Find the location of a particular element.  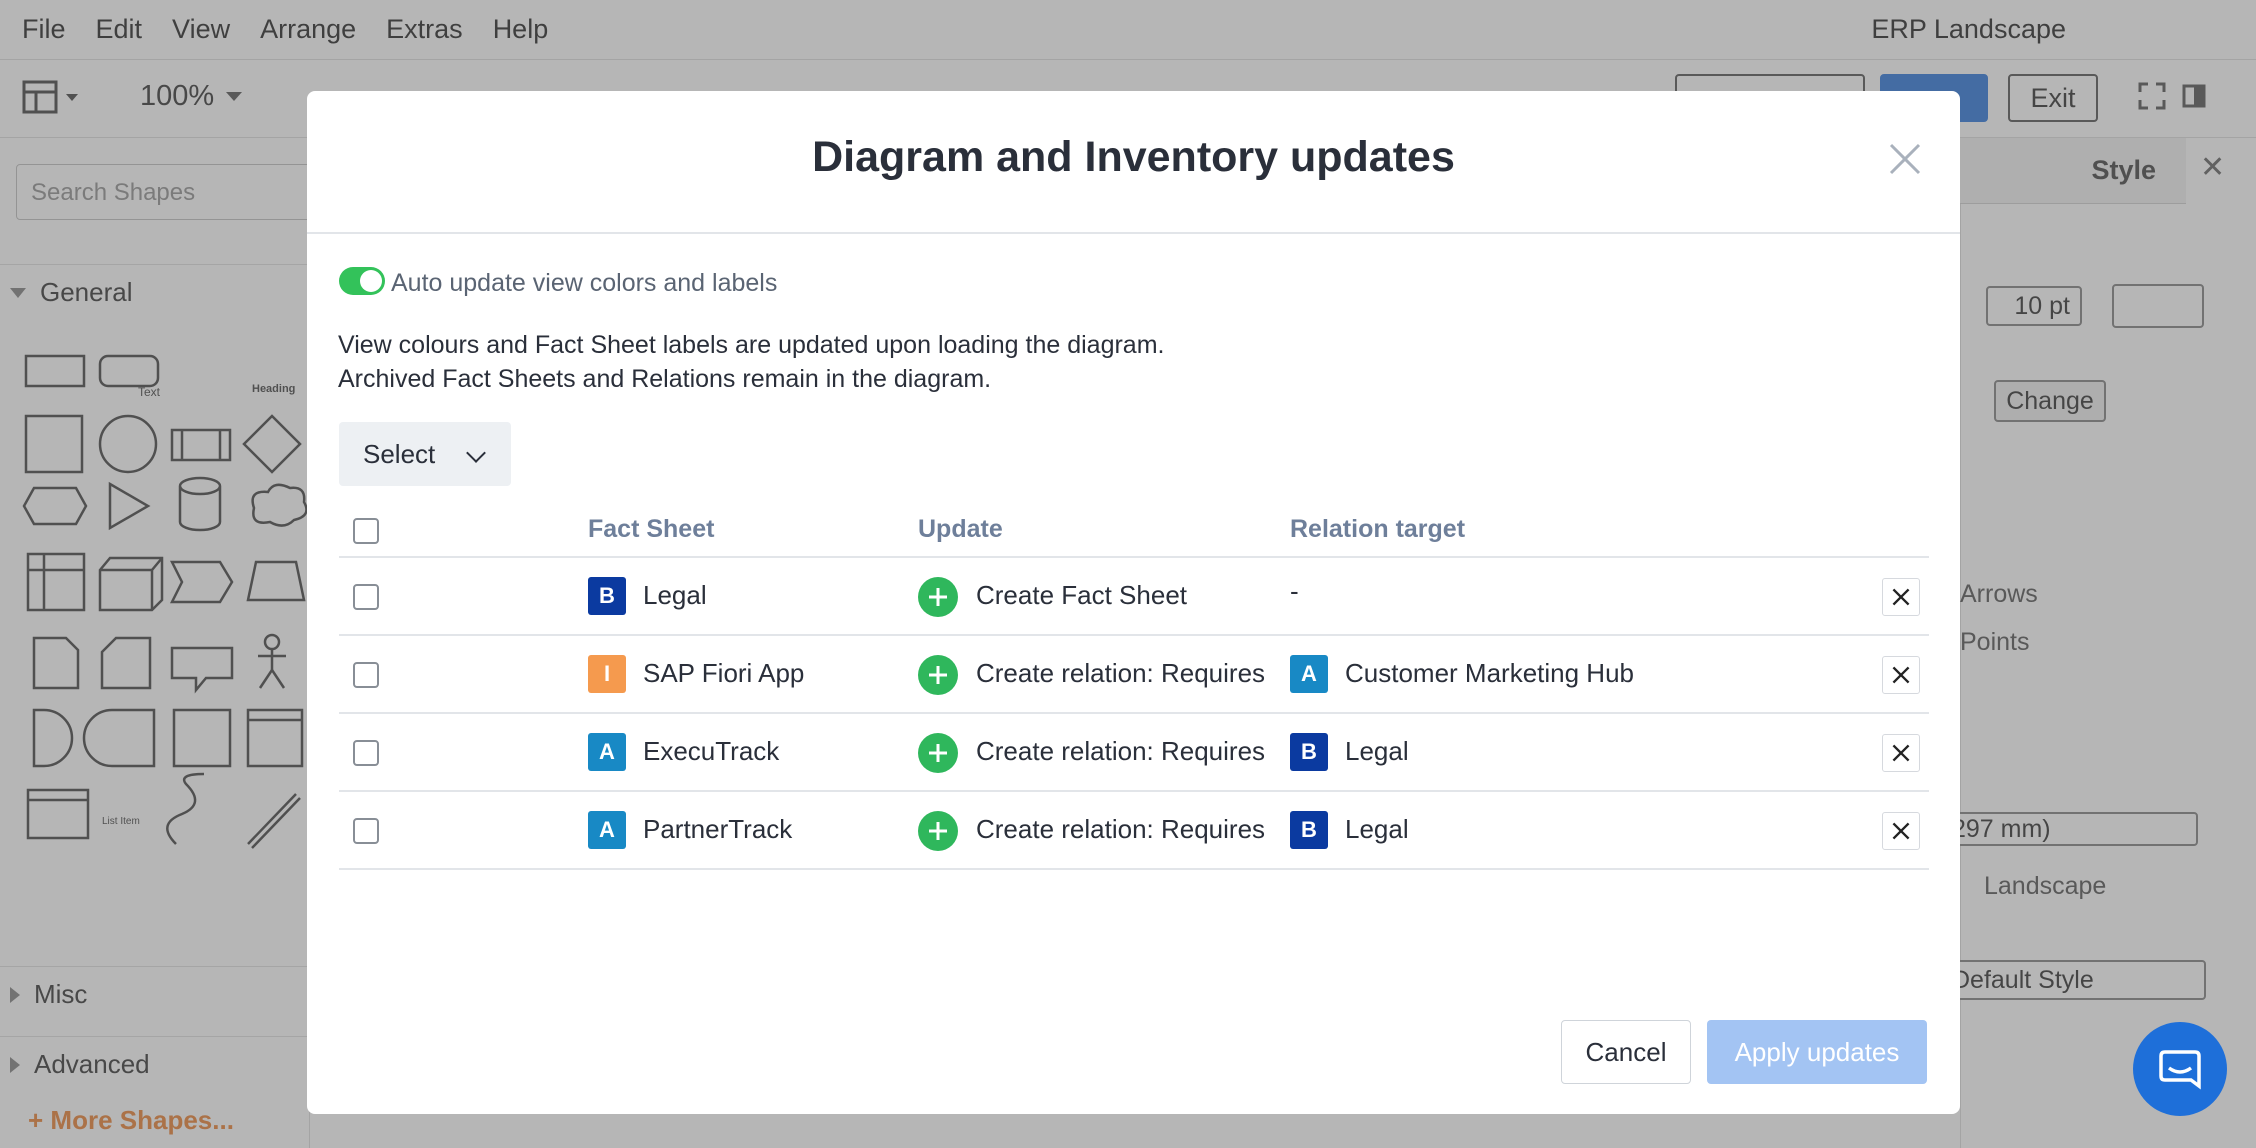

chat-button is located at coordinates (2180, 1069).